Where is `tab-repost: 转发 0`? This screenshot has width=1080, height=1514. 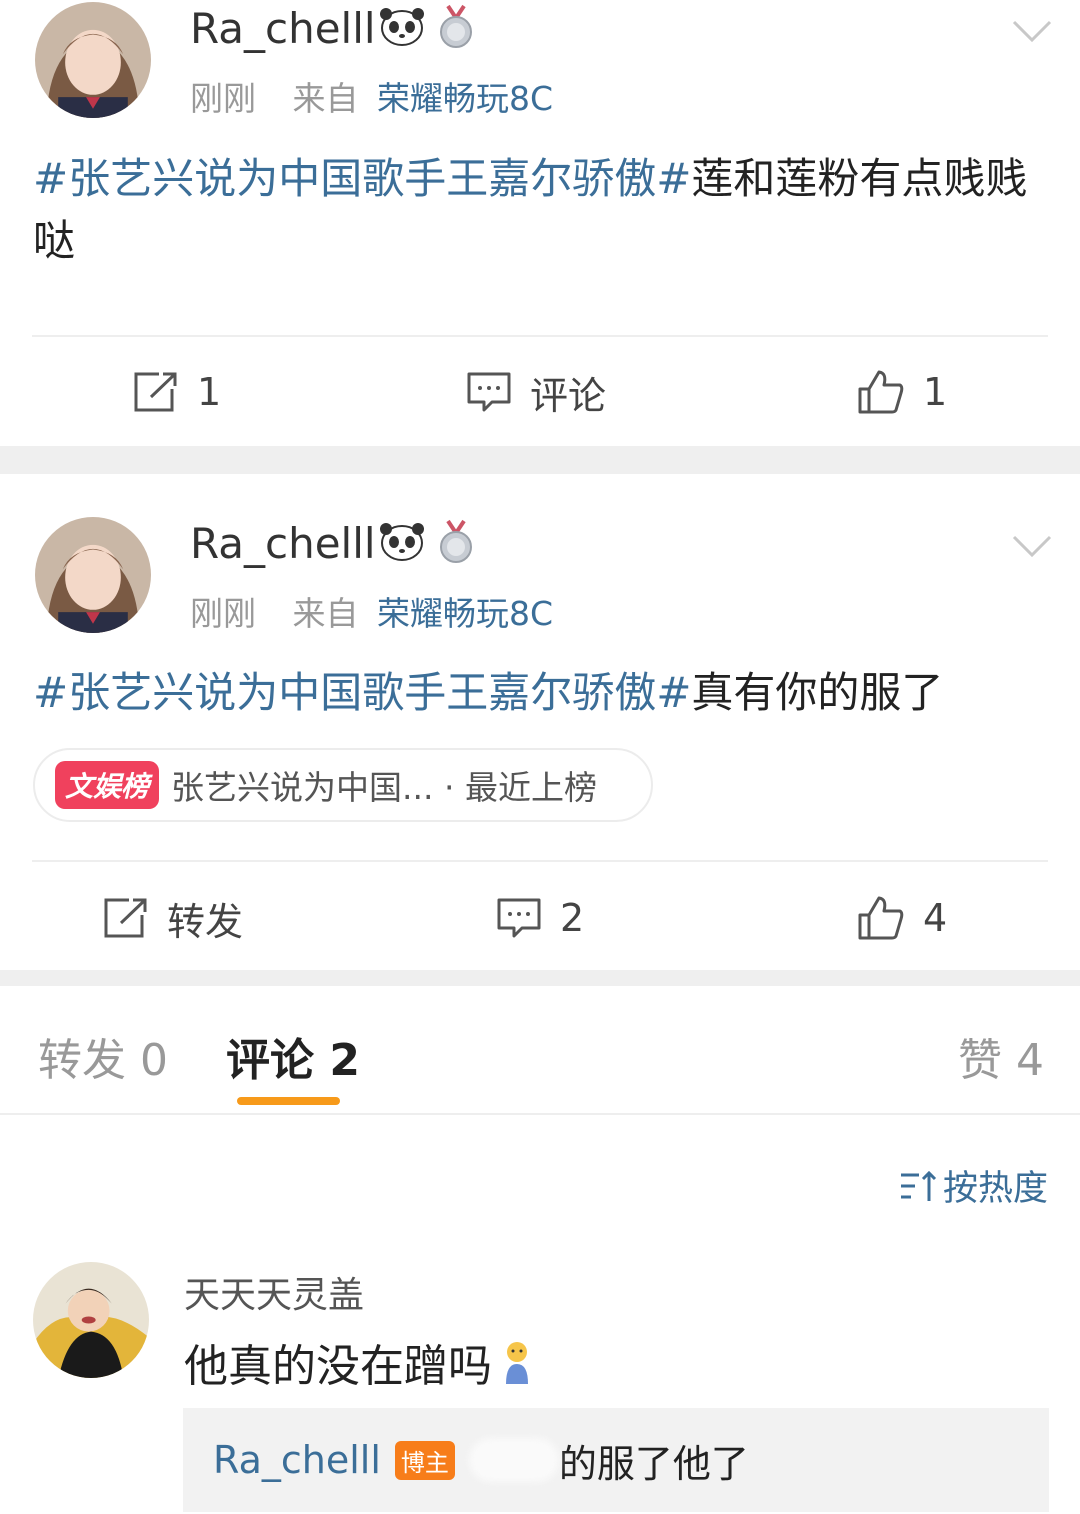
tab-repost: 转发 0 is located at coordinates (103, 1056).